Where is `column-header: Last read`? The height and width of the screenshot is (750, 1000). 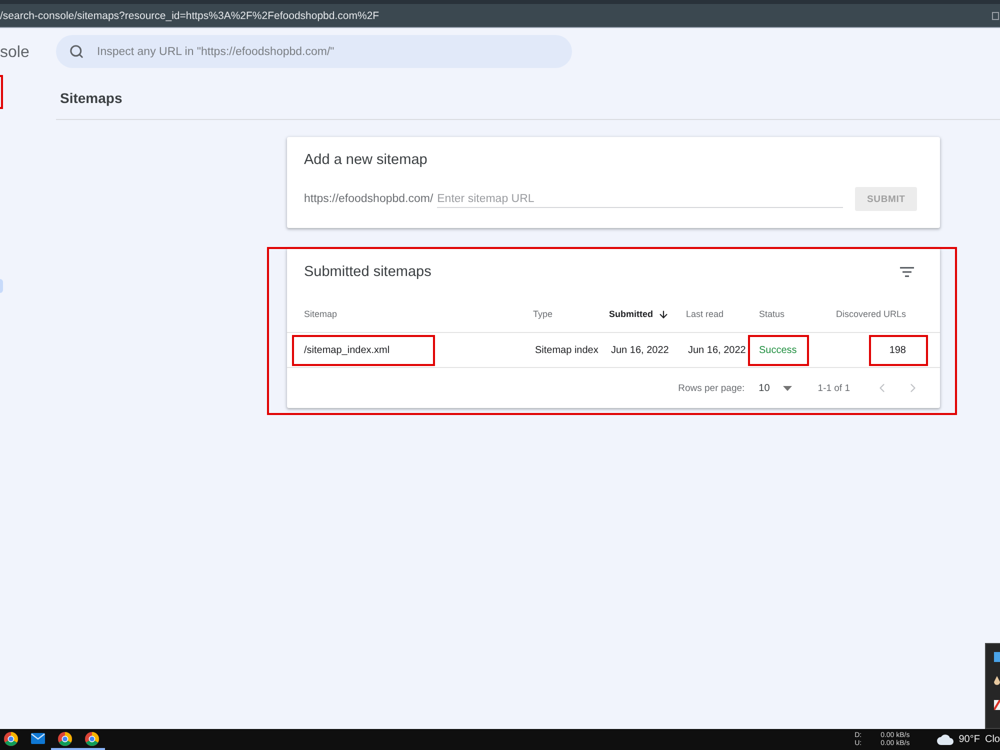 column-header: Last read is located at coordinates (722, 314).